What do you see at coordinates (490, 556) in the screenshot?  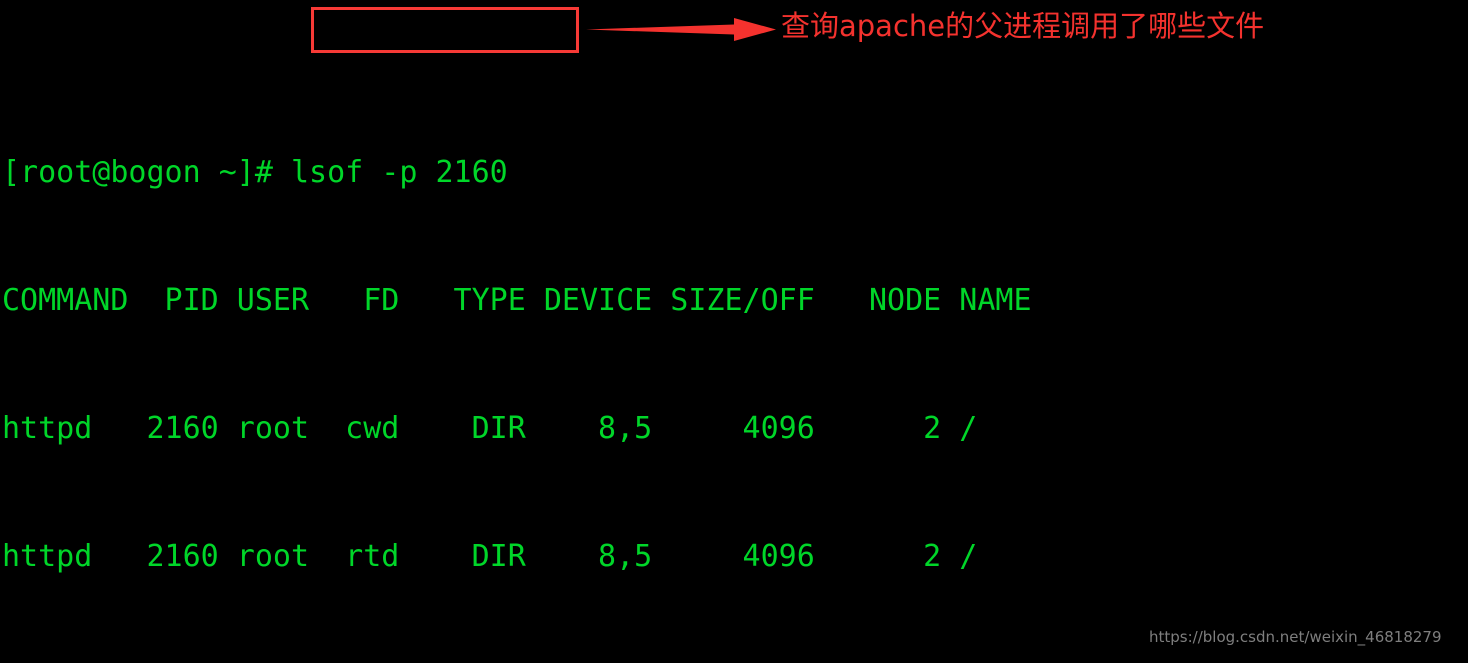 I see `table-row: httpd 2160 root rtd DIR 8,5 4096 2 /` at bounding box center [490, 556].